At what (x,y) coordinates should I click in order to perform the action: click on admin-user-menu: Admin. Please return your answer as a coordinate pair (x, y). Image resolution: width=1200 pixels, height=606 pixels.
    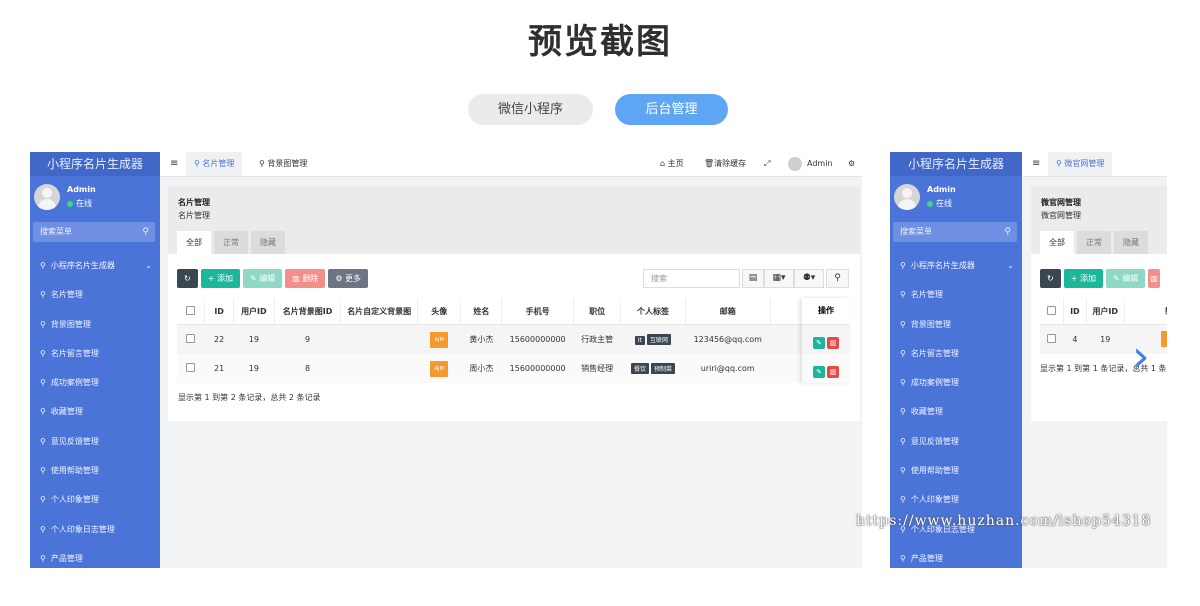
    Looking at the image, I should click on (810, 164).